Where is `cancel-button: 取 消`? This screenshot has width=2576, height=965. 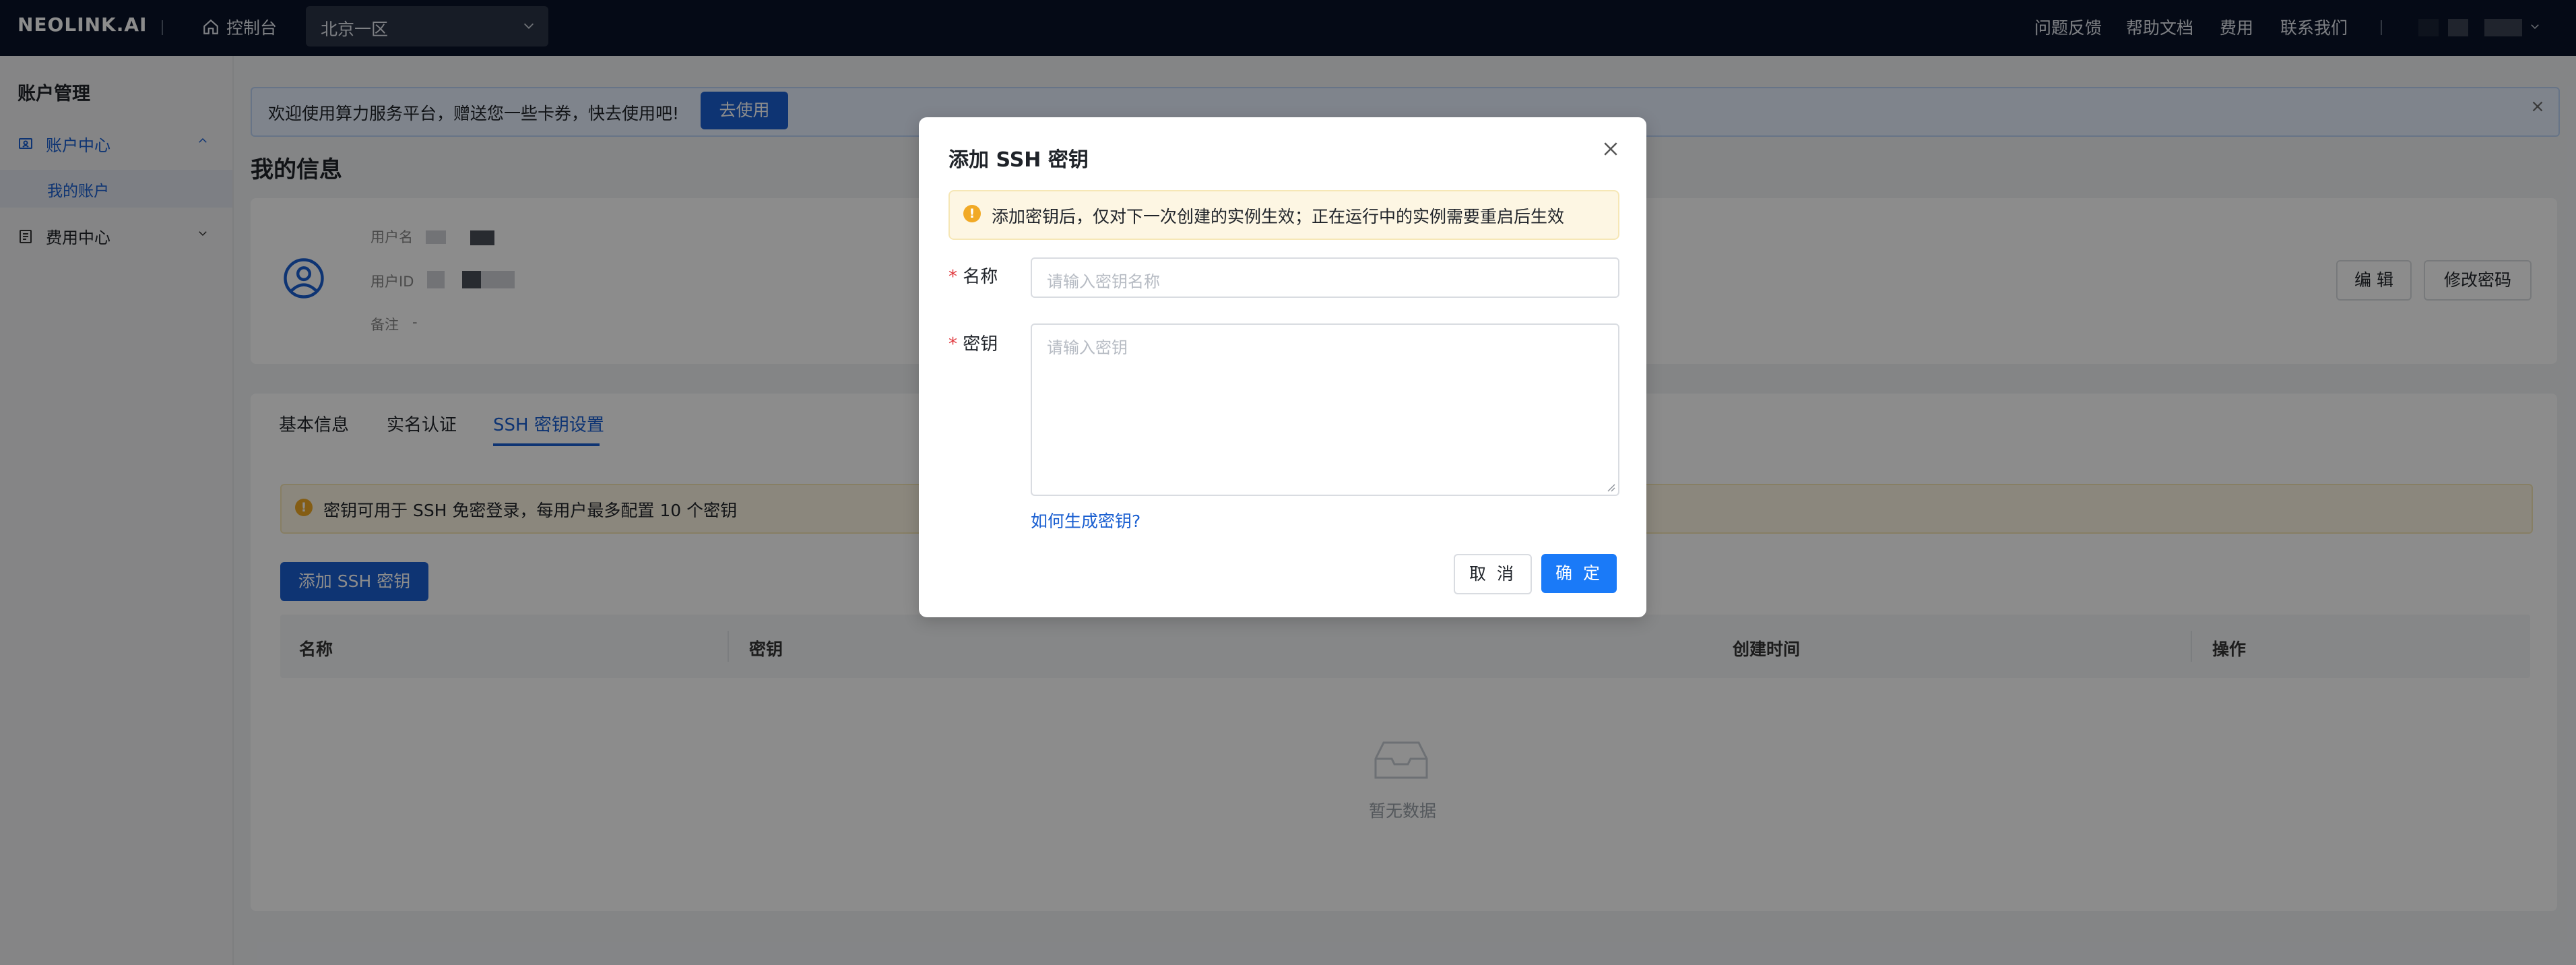
cancel-button: 取 消 is located at coordinates (1493, 574).